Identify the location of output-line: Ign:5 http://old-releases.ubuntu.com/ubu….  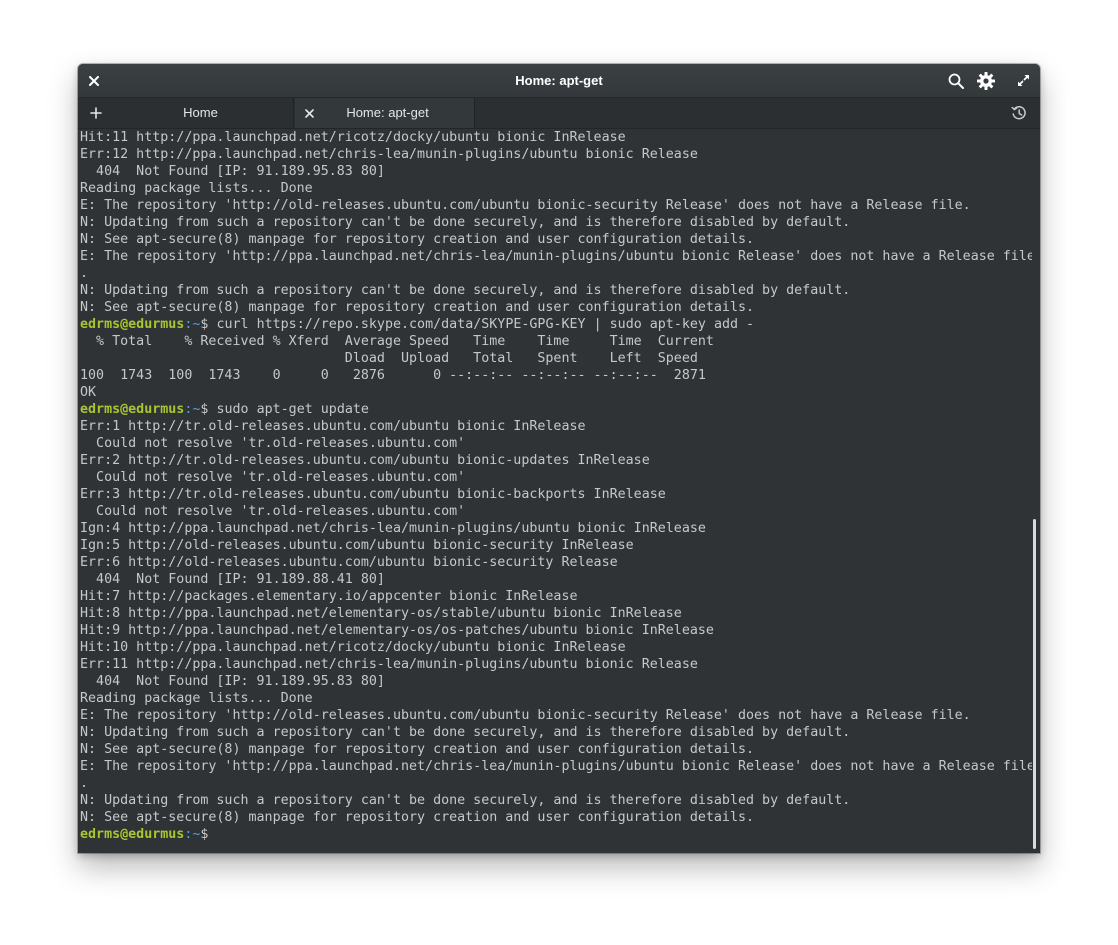
(357, 545).